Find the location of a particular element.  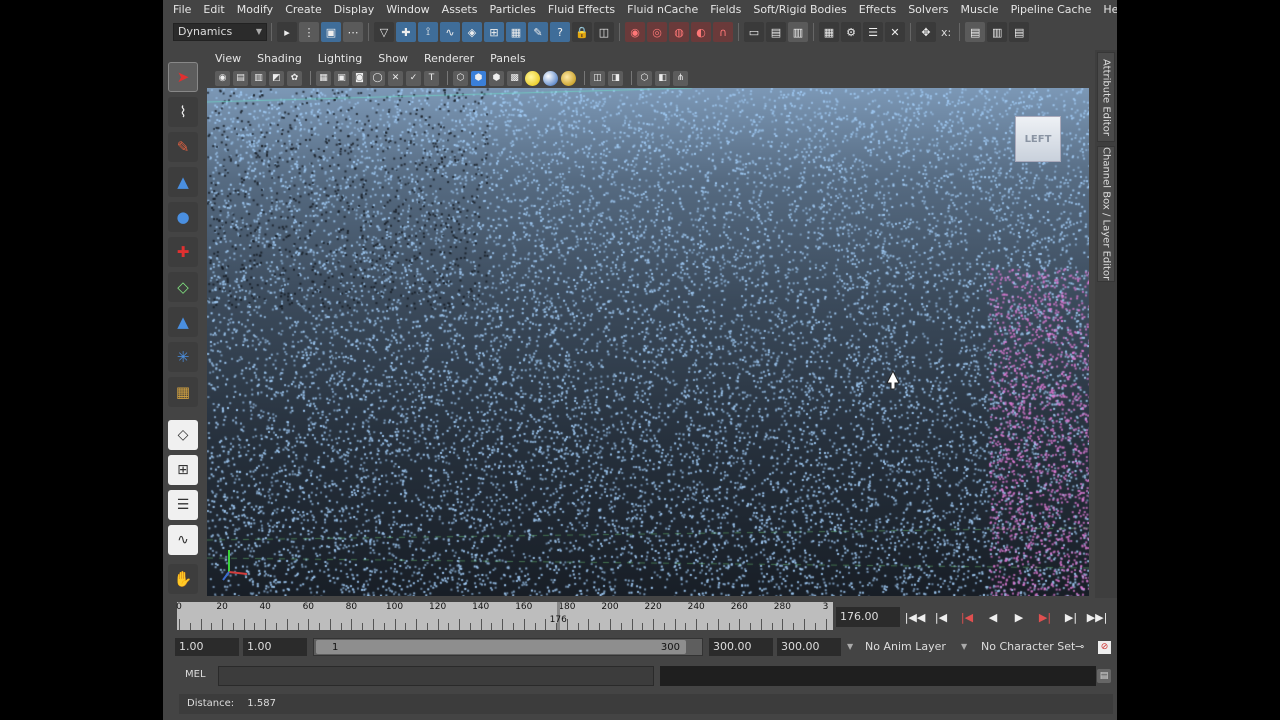

mel-label: MEL is located at coordinates (195, 674).